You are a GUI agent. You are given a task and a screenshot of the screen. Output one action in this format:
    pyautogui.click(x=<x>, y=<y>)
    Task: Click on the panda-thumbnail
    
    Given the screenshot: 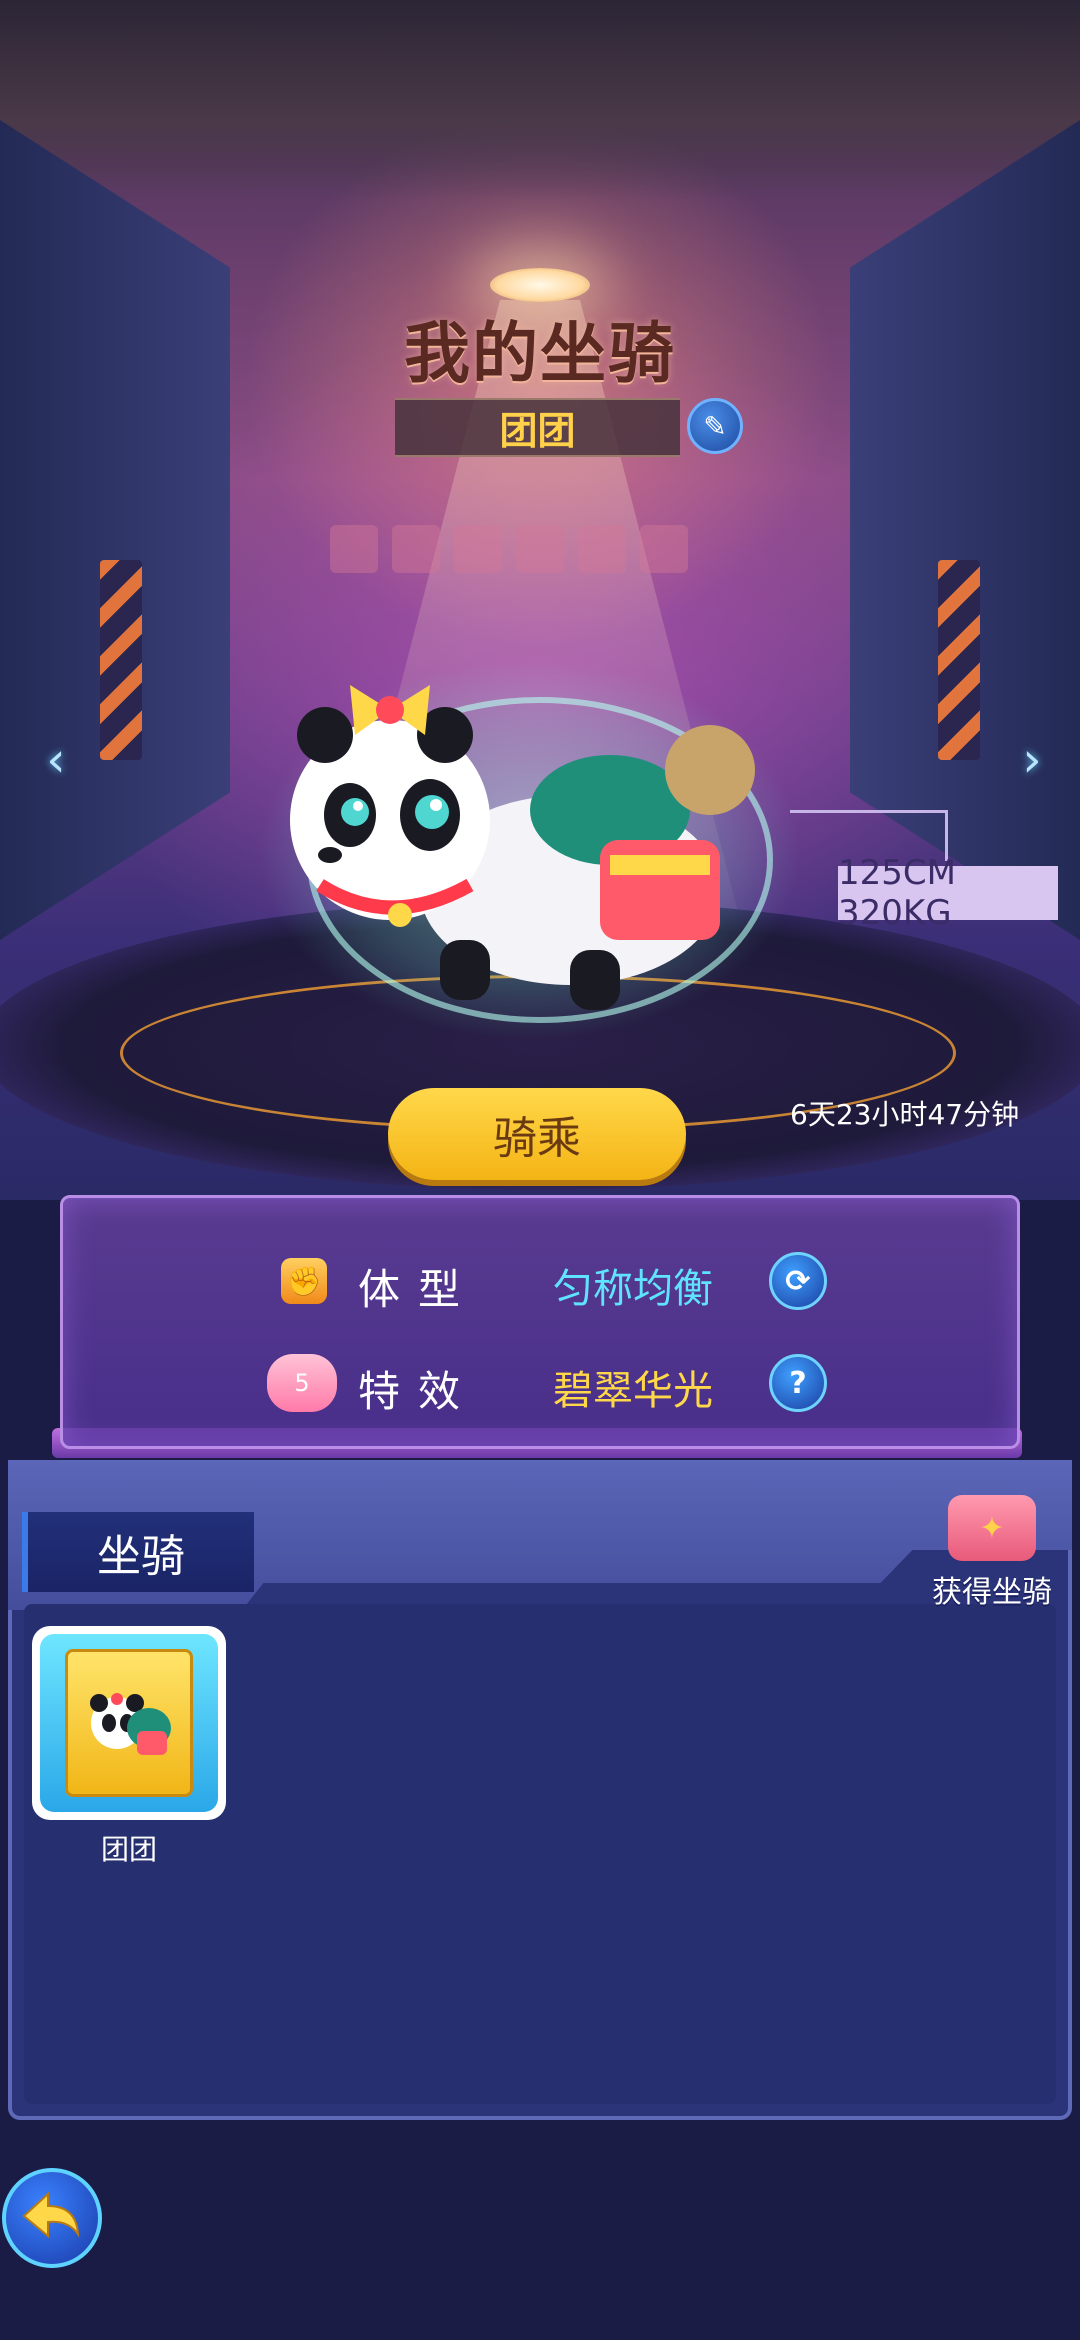 What is the action you would take?
    pyautogui.click(x=130, y=1724)
    